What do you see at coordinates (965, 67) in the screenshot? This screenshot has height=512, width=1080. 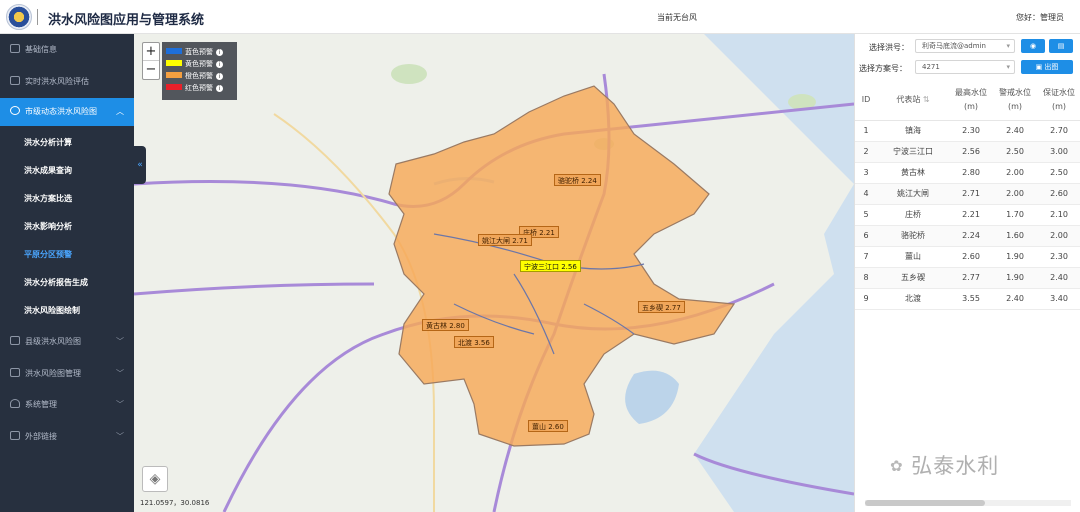 I see `scheme-number-select: 4271 ▾` at bounding box center [965, 67].